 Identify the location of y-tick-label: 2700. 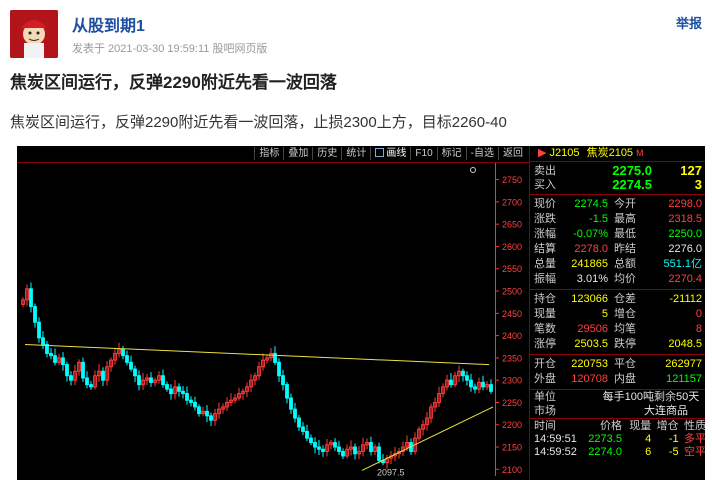
(512, 202).